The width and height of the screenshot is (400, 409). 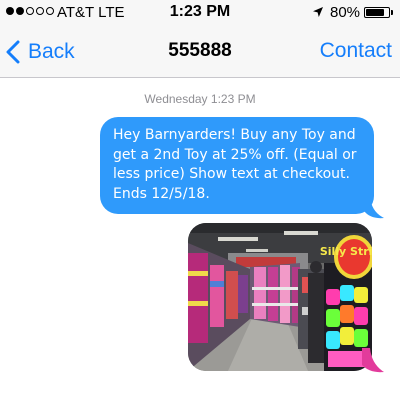 I want to click on contact-button: Contact, so click(x=356, y=51).